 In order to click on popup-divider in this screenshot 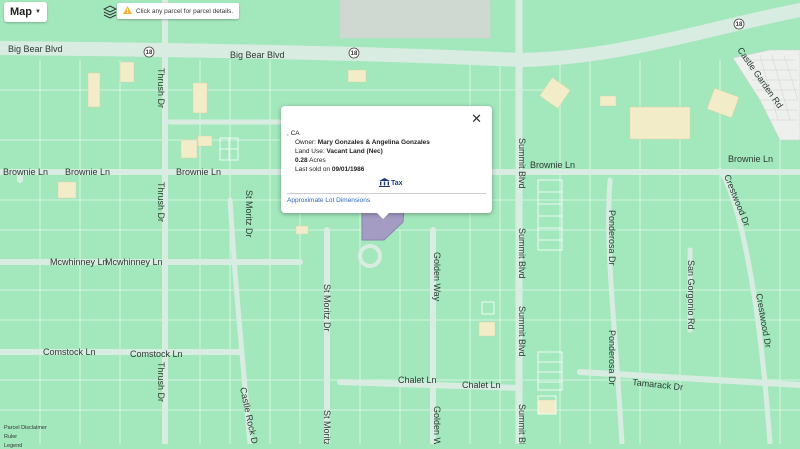, I will do `click(386, 193)`.